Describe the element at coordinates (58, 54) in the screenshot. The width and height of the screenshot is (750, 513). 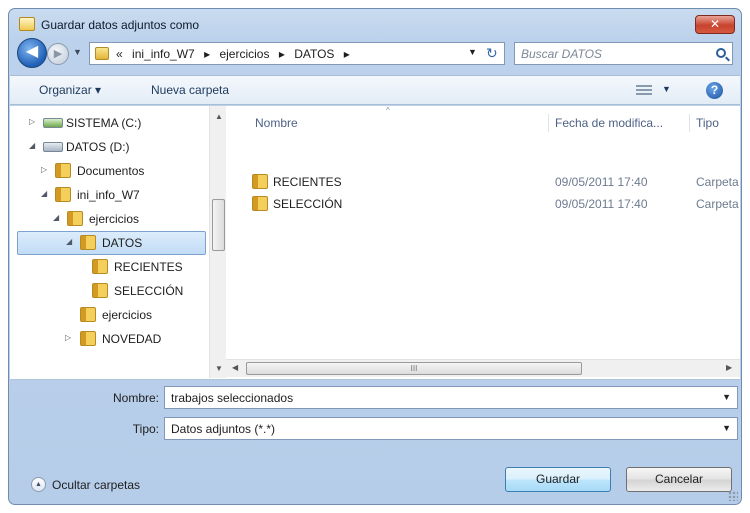
I see `forward-button: ▶` at that location.